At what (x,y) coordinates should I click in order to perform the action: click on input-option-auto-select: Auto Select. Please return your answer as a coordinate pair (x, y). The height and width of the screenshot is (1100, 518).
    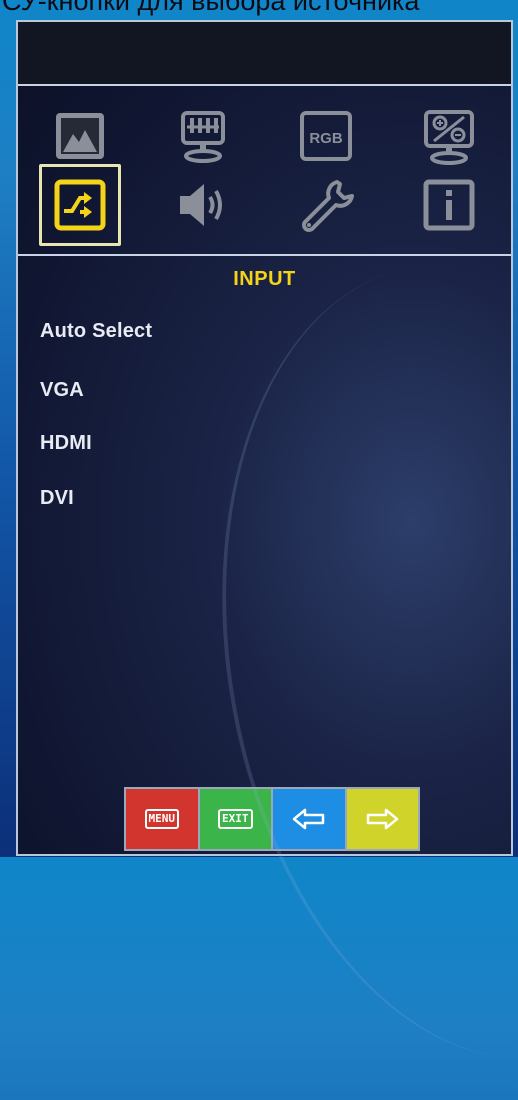
    Looking at the image, I should click on (96, 331).